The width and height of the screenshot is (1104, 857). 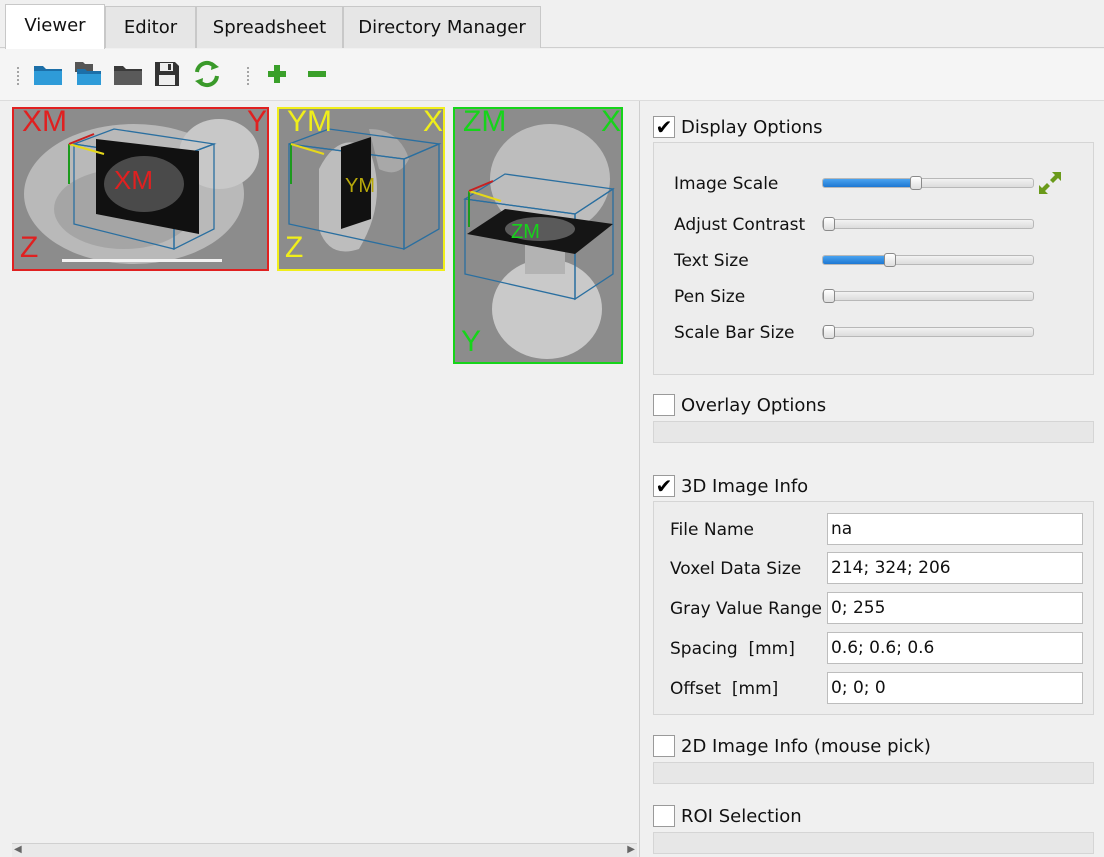 I want to click on offset-label: Offset [mm], so click(x=724, y=689).